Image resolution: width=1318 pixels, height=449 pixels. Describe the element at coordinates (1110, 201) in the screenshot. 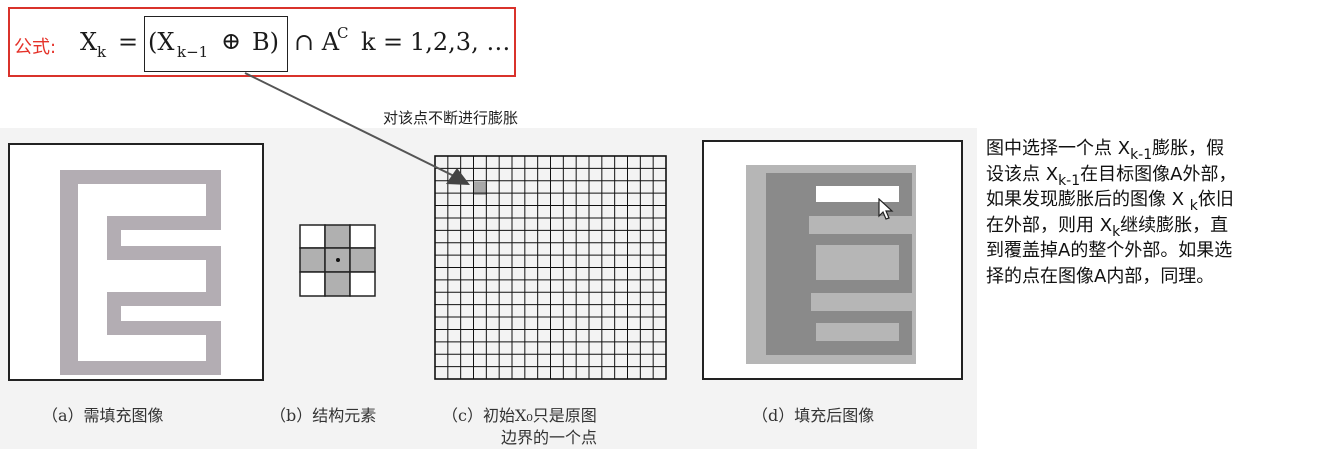

I see `desc-line-3: 如果发现膨胀后的图像 X k依旧` at that location.